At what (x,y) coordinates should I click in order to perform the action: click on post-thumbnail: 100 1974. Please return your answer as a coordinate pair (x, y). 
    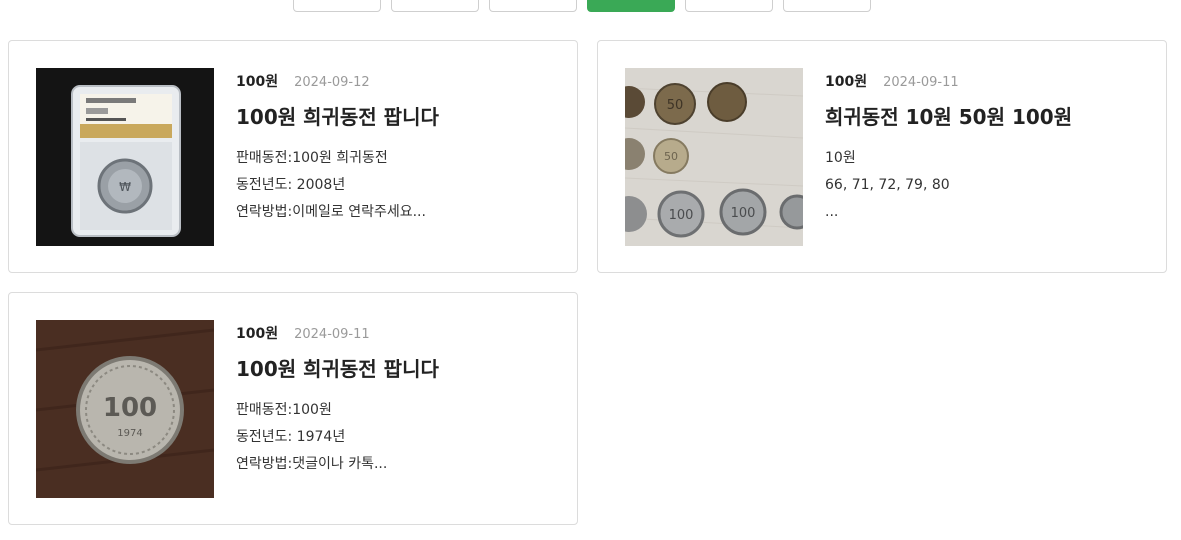
    Looking at the image, I should click on (125, 409).